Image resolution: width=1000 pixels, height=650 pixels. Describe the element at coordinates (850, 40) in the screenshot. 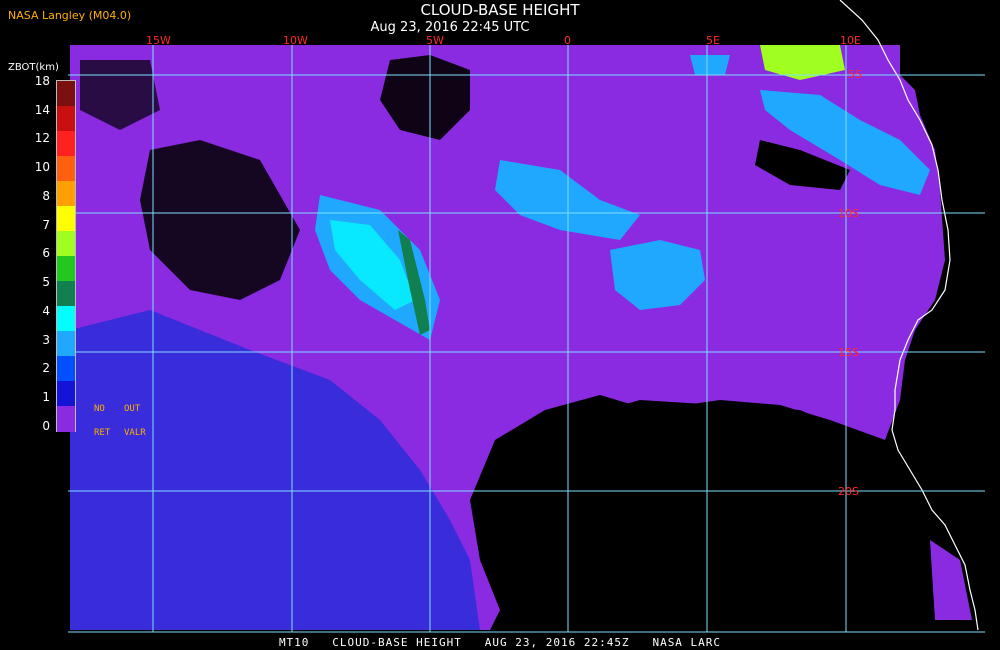

I see `lon-label: 10E` at that location.